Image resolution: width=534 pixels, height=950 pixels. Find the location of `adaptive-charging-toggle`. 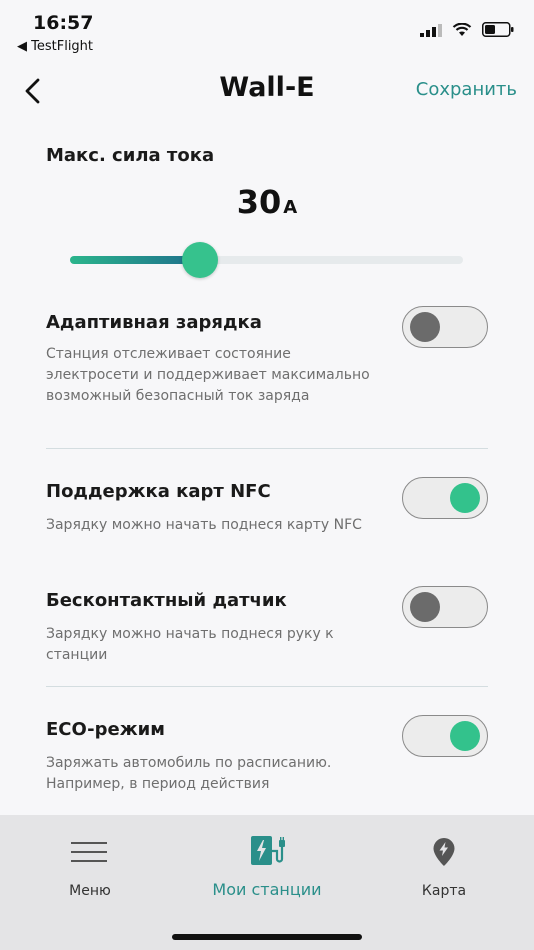

adaptive-charging-toggle is located at coordinates (445, 327).